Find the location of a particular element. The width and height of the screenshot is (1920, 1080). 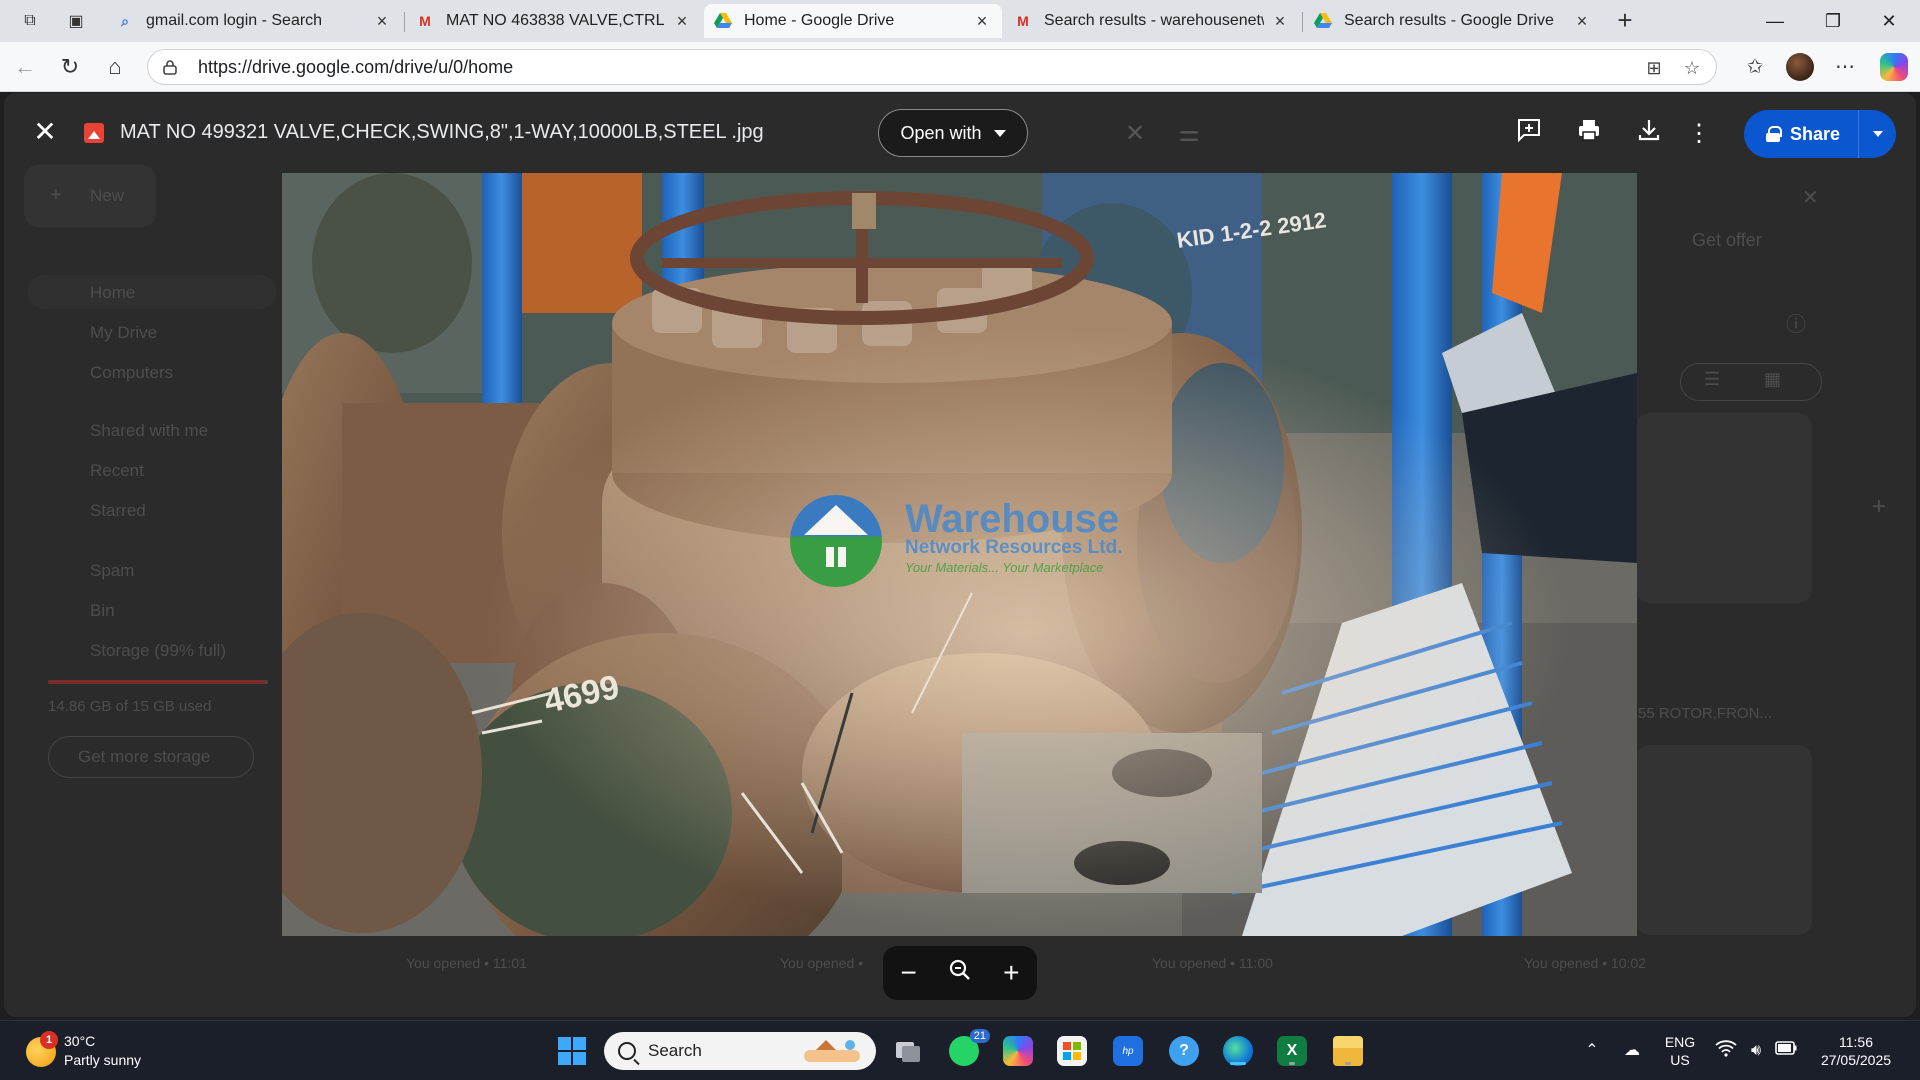

zoom-in-button: + is located at coordinates (1011, 973).